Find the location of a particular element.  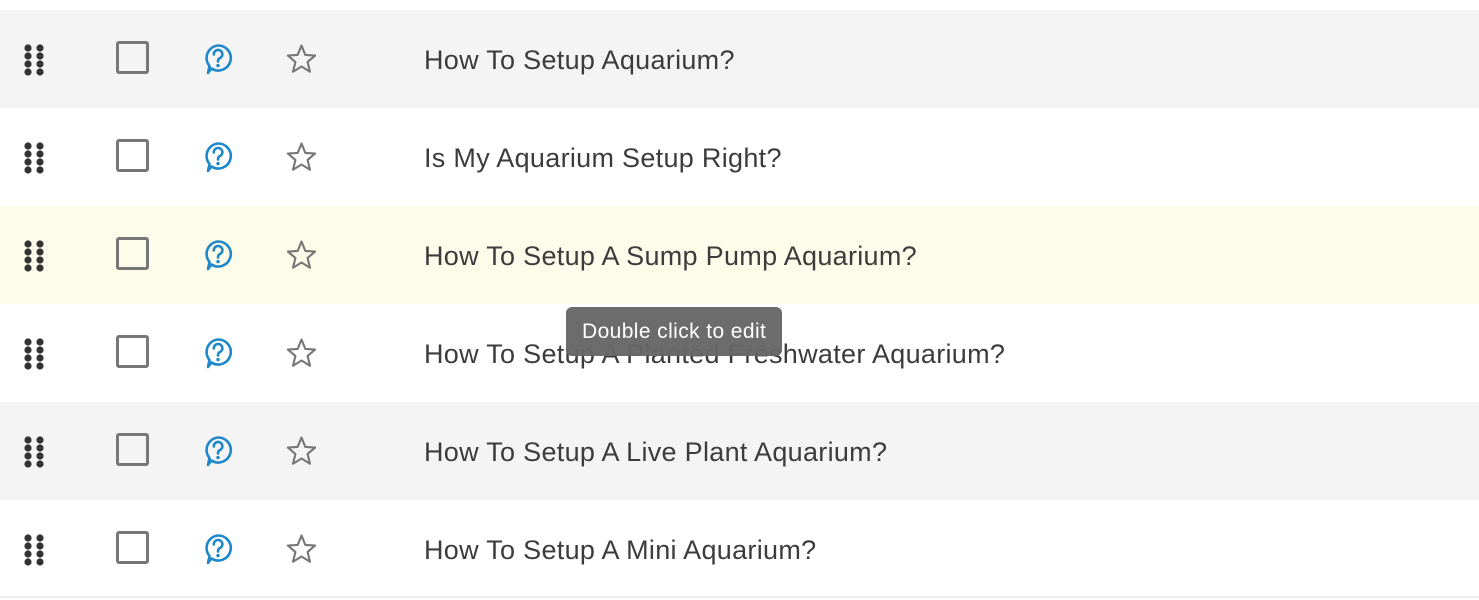

edit-tooltip: Double click to edit is located at coordinates (674, 331).